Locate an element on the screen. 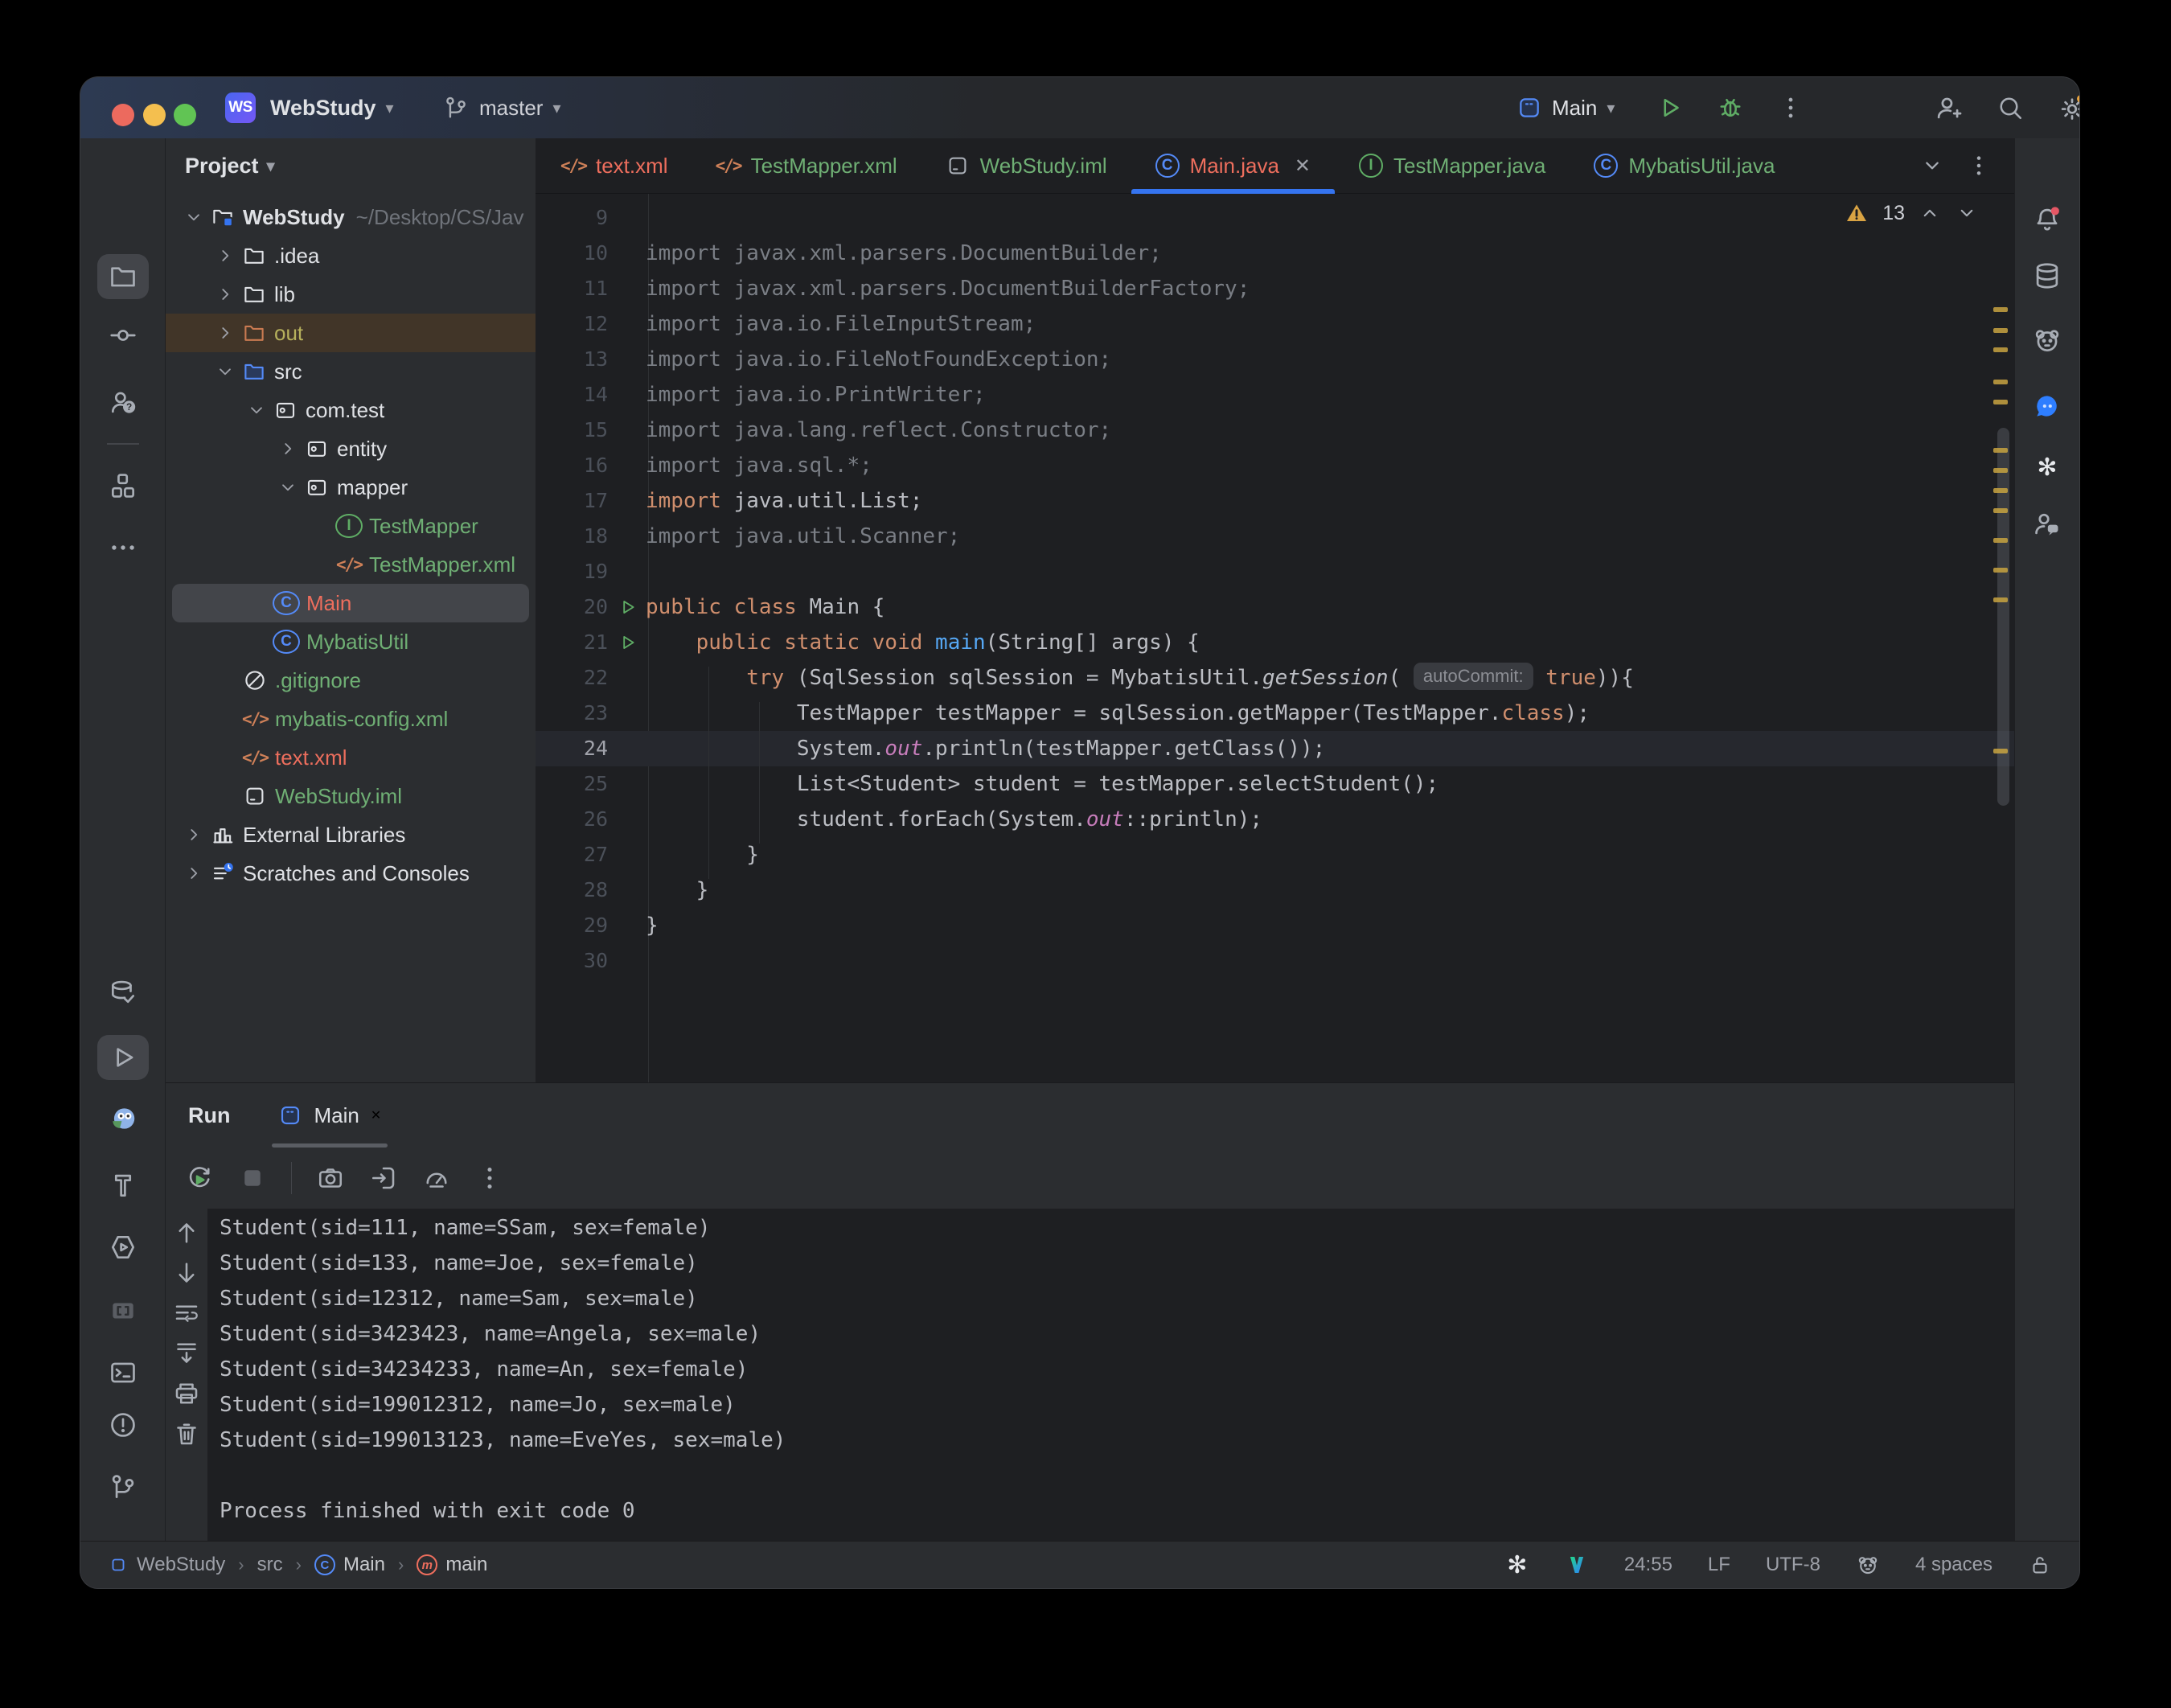  run-tab-main: Main ✕ is located at coordinates (330, 1115).